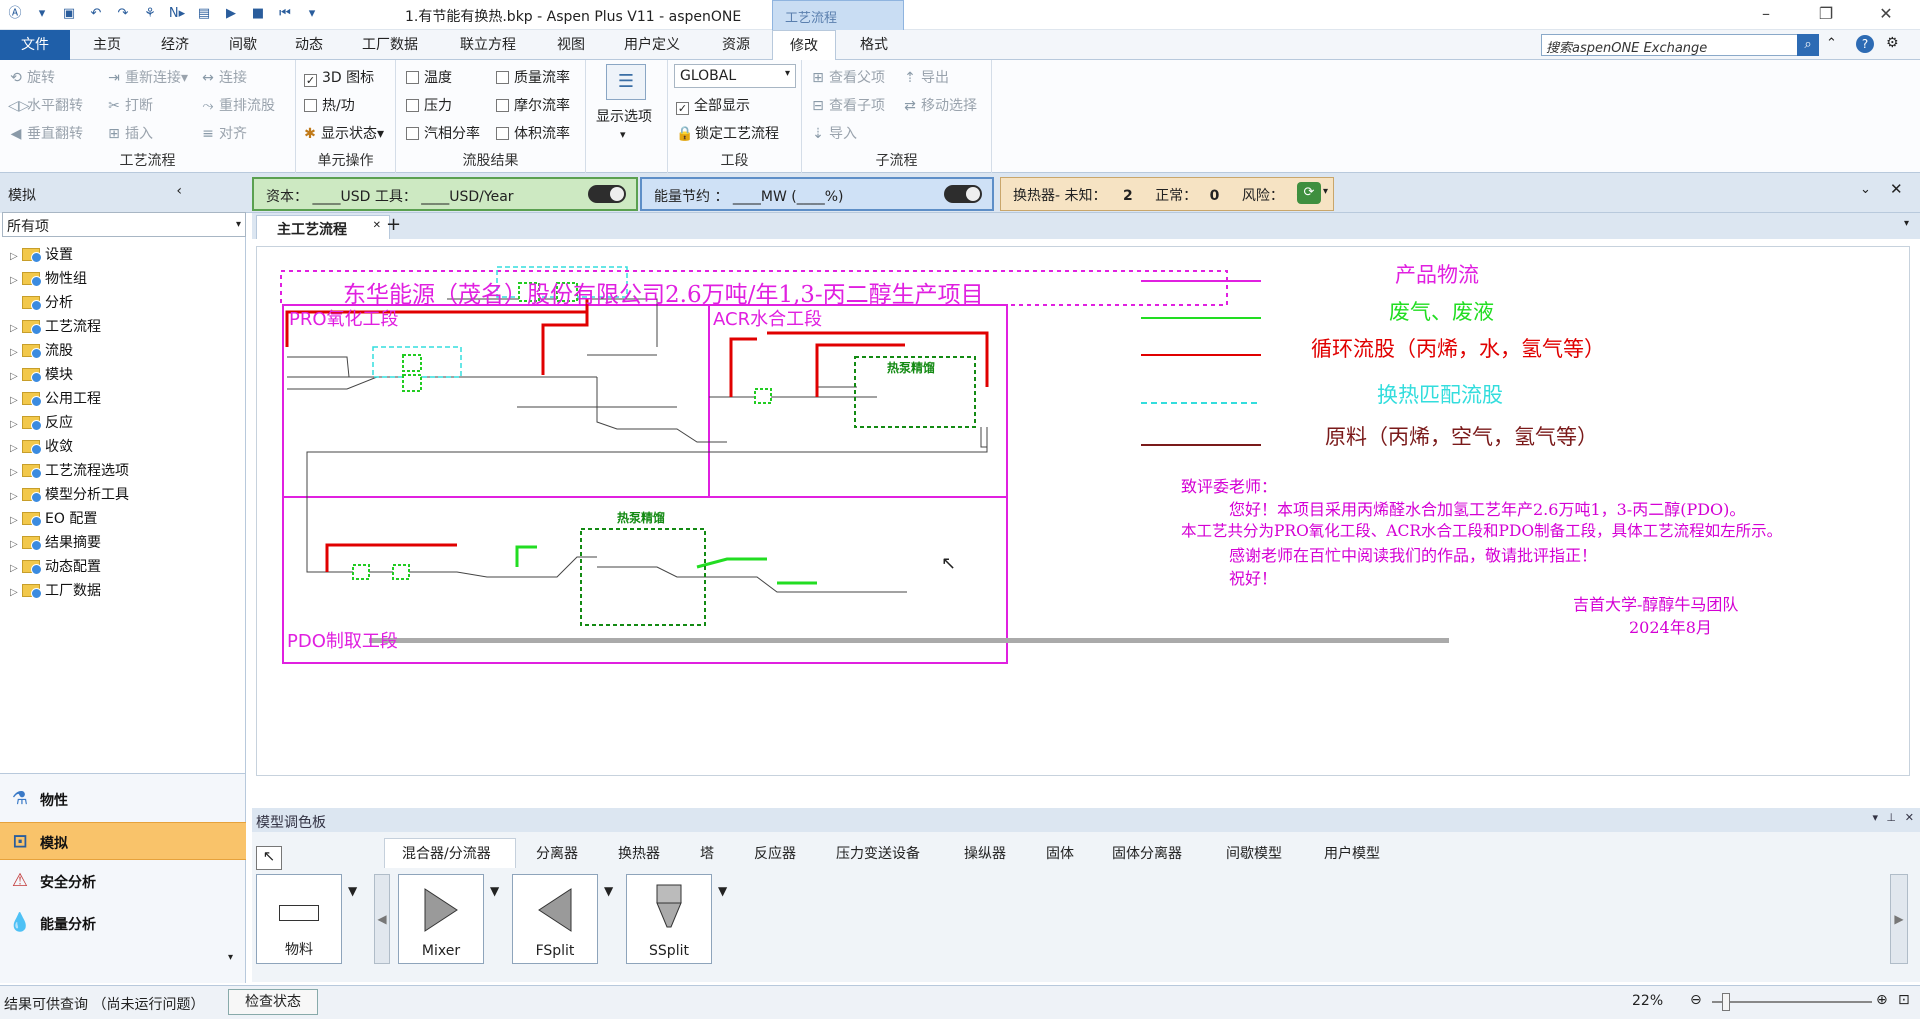  What do you see at coordinates (41, 351) in the screenshot?
I see `tree-item-streams: ▷ 流股` at bounding box center [41, 351].